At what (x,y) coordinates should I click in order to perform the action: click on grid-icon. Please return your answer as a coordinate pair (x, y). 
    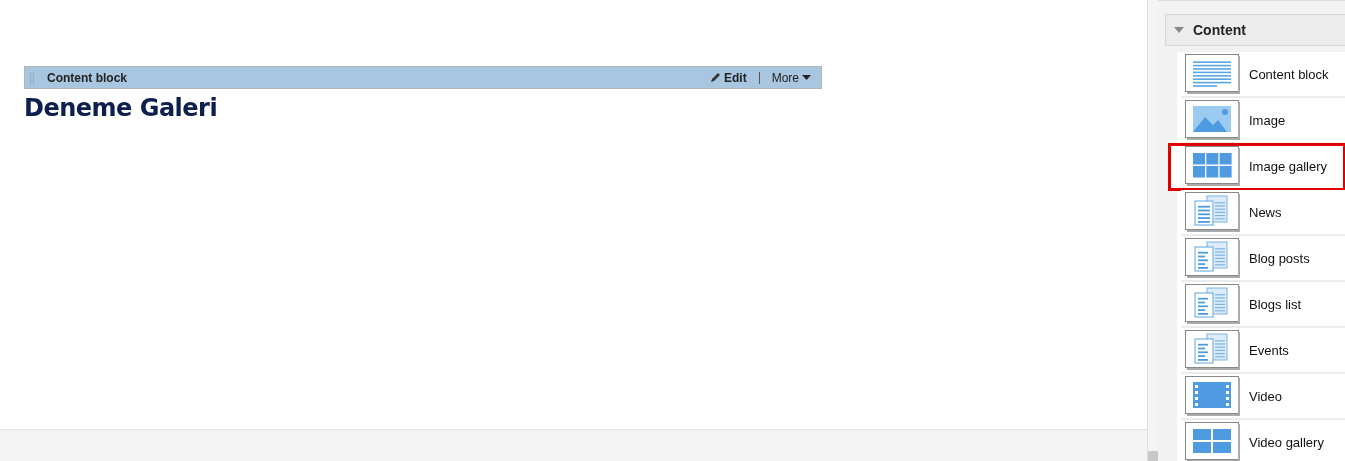
    Looking at the image, I should click on (1213, 166).